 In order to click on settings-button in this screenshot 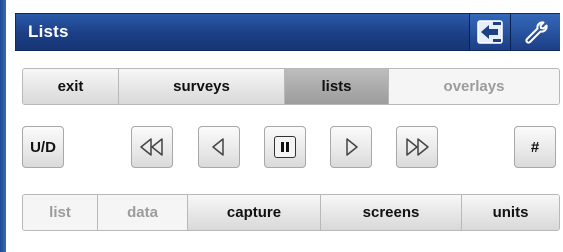, I will do `click(535, 32)`.